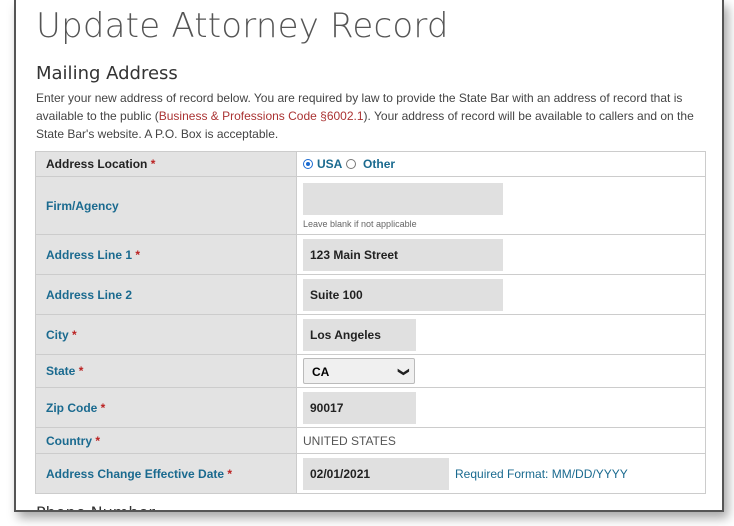 The height and width of the screenshot is (526, 734). Describe the element at coordinates (95, 506) in the screenshot. I see `next-section-title-partial: Phone Number` at that location.